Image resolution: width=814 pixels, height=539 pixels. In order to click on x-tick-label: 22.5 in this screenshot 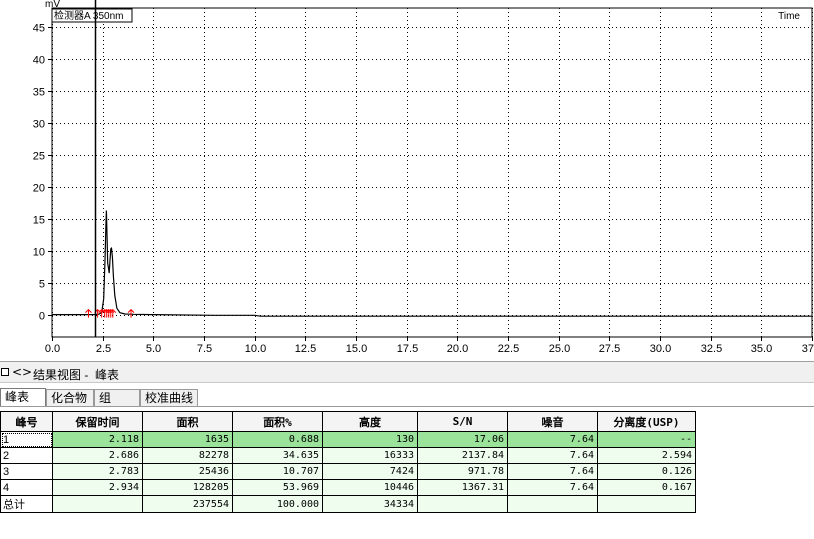, I will do `click(508, 349)`.